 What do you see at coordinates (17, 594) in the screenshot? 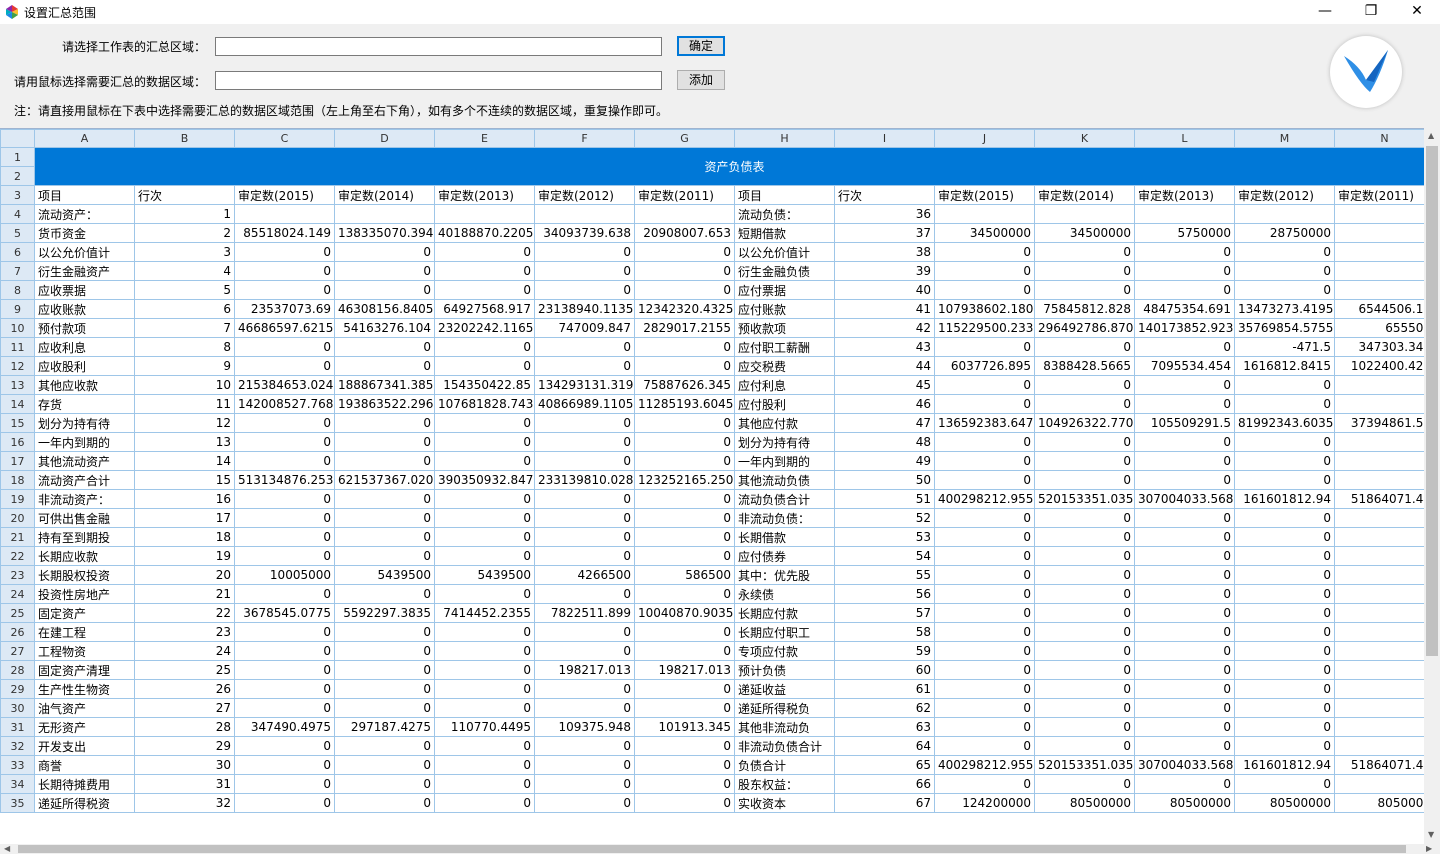
I see `row-header: 24` at bounding box center [17, 594].